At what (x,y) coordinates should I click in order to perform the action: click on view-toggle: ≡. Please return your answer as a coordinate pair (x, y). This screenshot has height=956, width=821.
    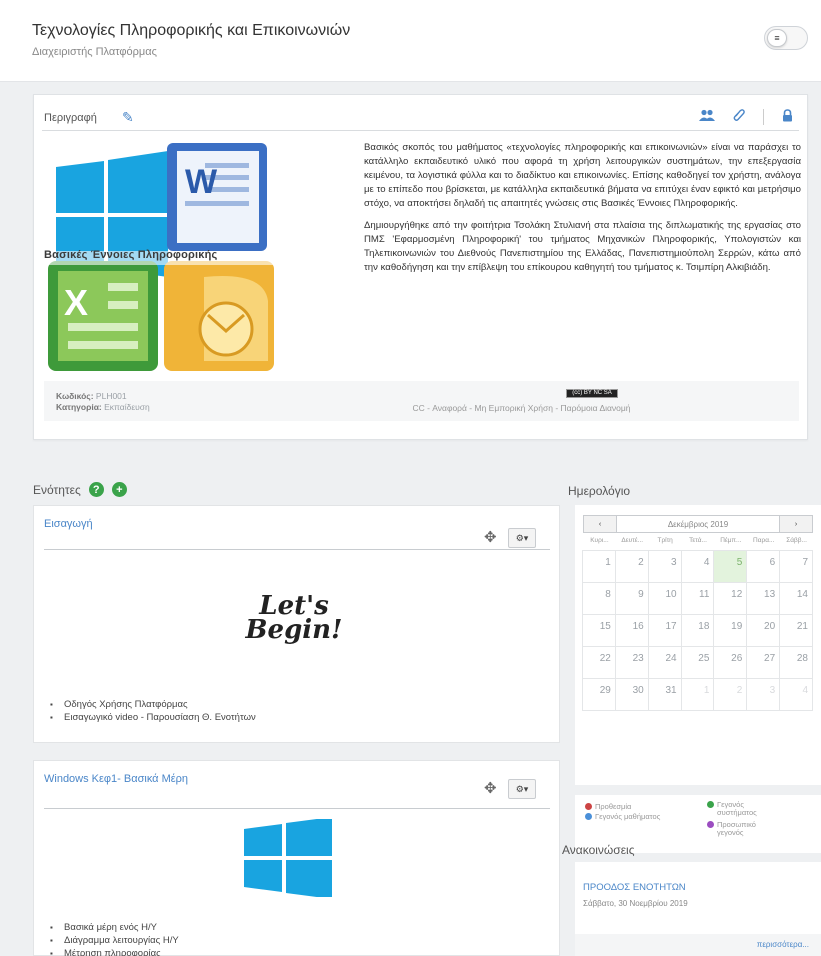
    Looking at the image, I should click on (786, 38).